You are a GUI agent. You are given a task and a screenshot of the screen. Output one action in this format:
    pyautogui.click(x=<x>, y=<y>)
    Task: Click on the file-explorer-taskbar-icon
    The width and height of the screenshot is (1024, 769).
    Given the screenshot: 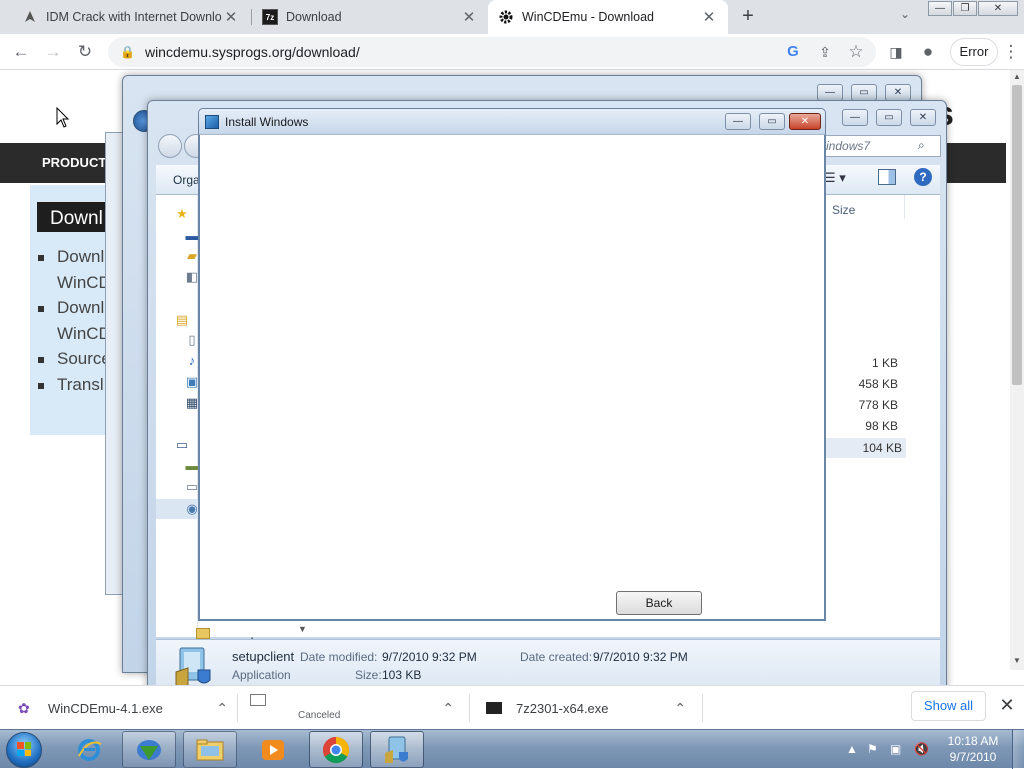 What is the action you would take?
    pyautogui.click(x=210, y=749)
    